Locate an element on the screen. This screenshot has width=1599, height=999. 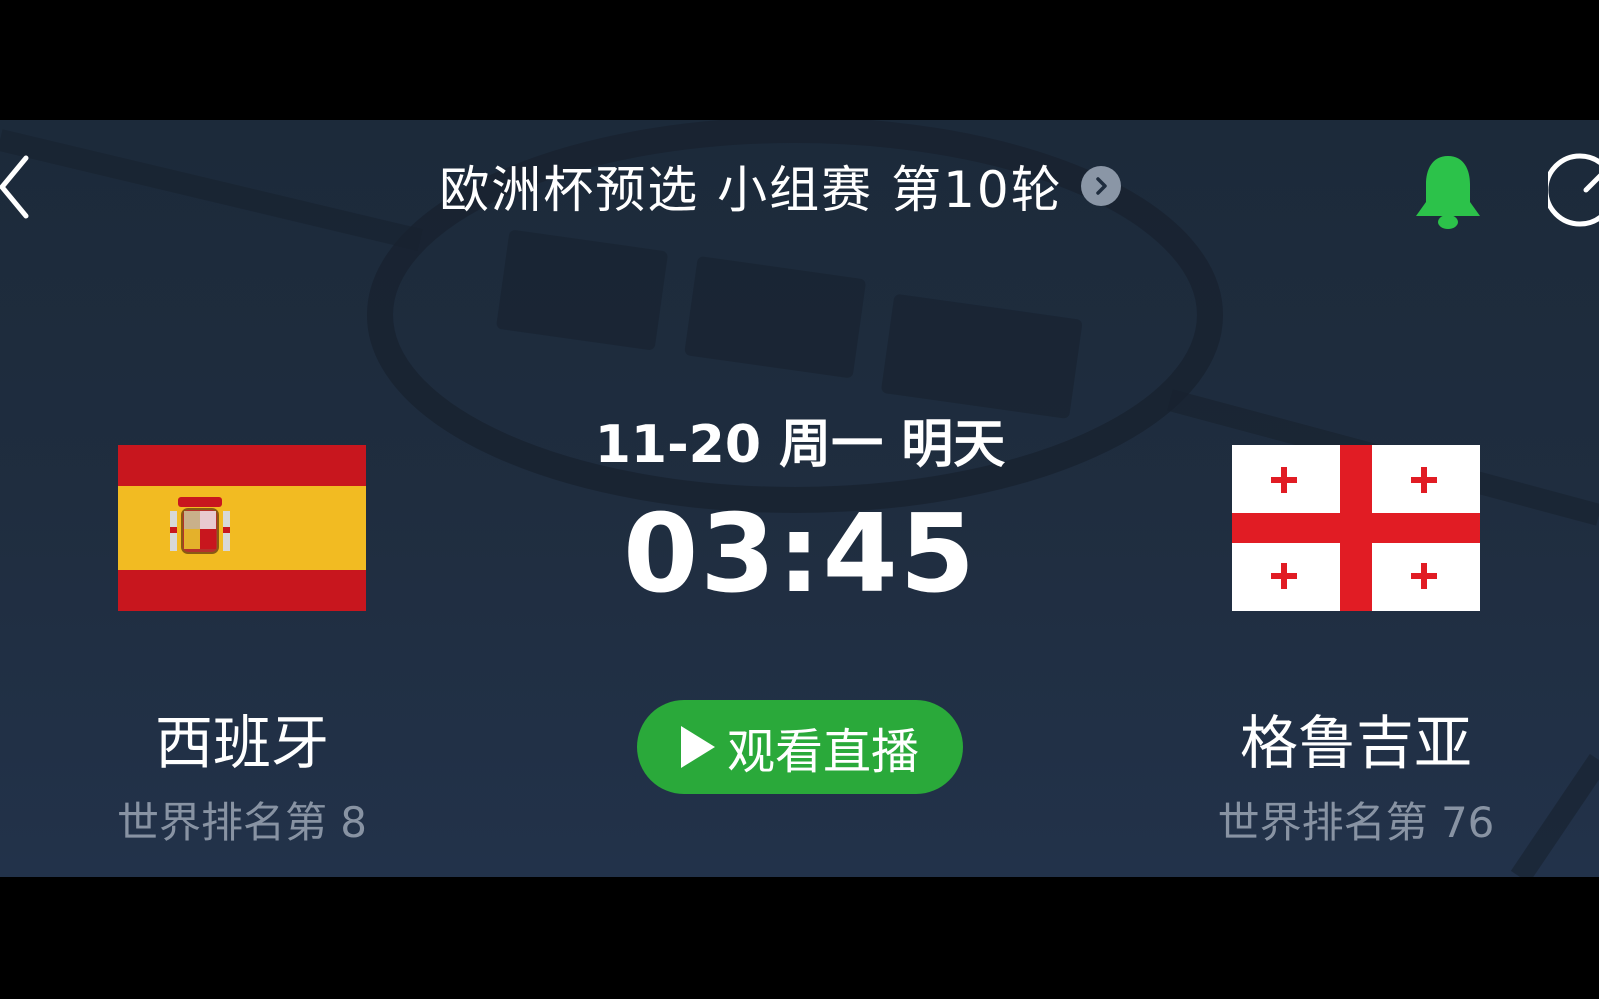
home-team-rank: 世界排名第 8 is located at coordinates (242, 822).